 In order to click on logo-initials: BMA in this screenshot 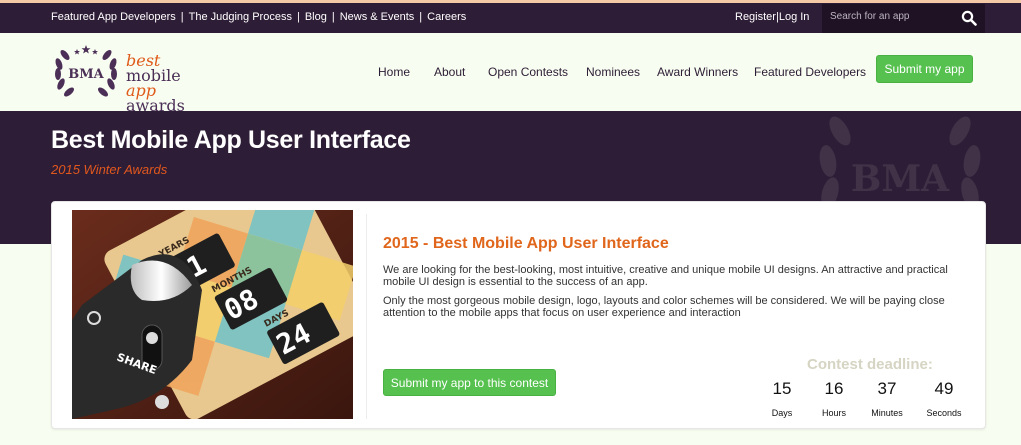, I will do `click(86, 74)`.